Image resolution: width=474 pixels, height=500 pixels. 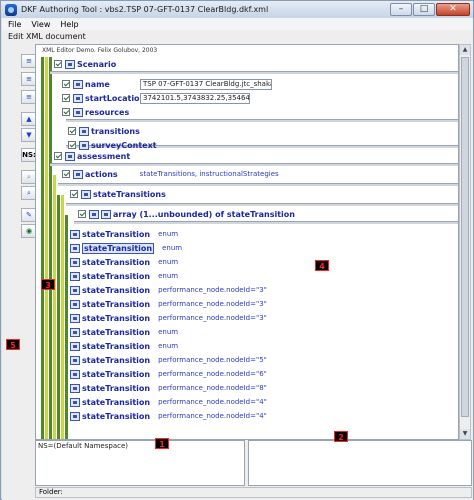 I want to click on name-checkbox, so click(x=66, y=84).